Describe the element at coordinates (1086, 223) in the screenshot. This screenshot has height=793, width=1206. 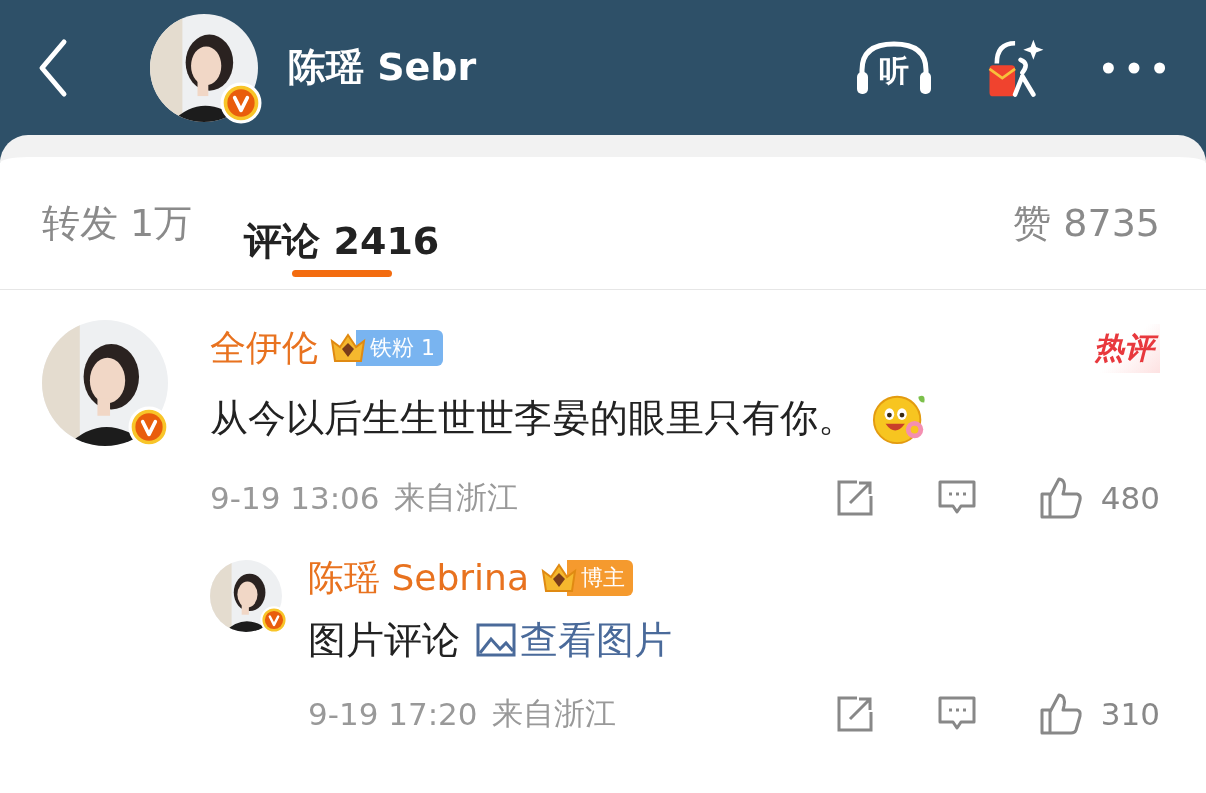
I see `tab: 赞 8735` at that location.